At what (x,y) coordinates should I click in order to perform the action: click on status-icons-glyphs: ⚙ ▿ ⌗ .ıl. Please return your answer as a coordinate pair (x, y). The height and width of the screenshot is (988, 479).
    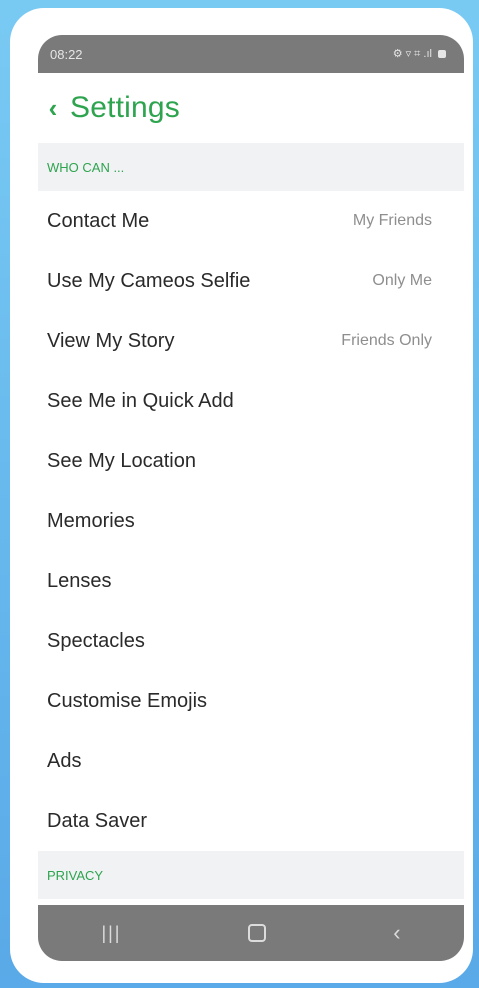
    Looking at the image, I should click on (412, 54).